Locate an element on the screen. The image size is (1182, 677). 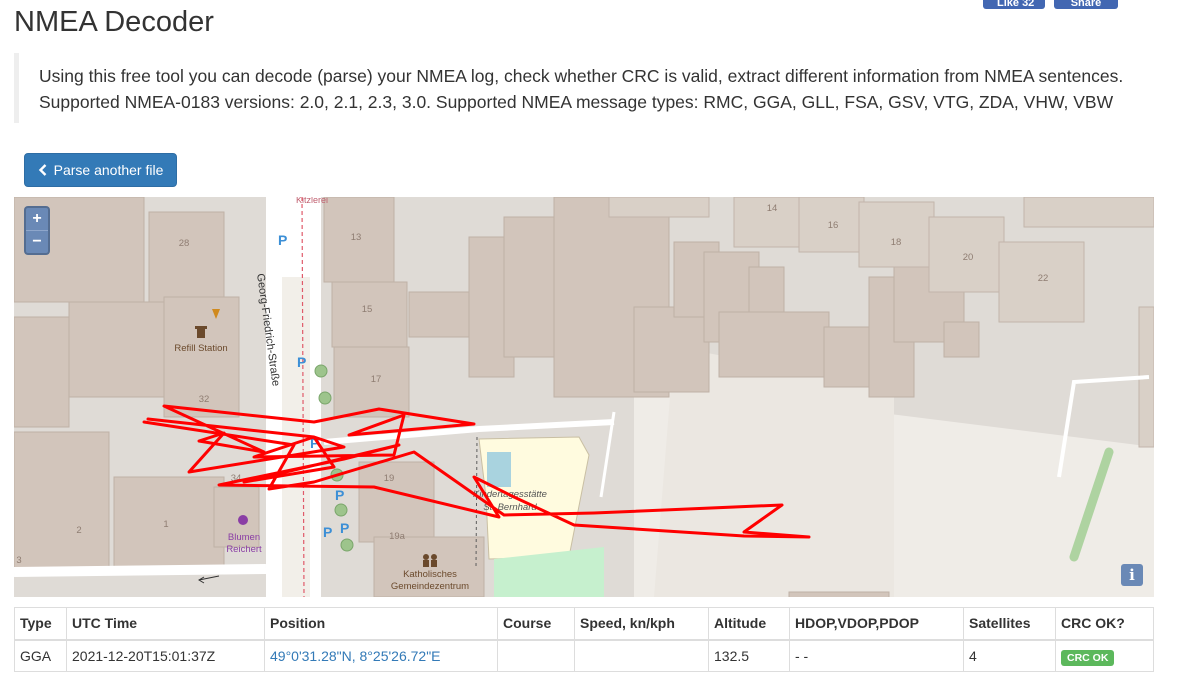
map-label-top: Kitzlerei is located at coordinates (312, 201).